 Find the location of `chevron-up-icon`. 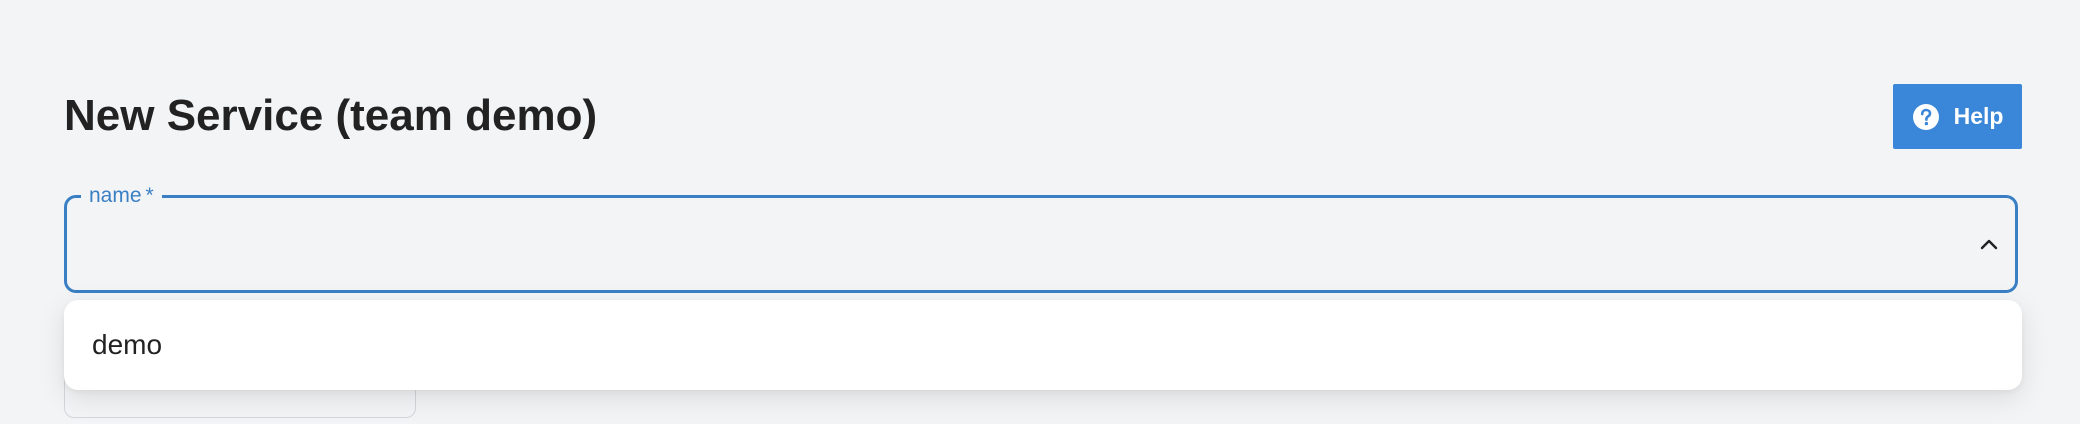

chevron-up-icon is located at coordinates (1989, 244).